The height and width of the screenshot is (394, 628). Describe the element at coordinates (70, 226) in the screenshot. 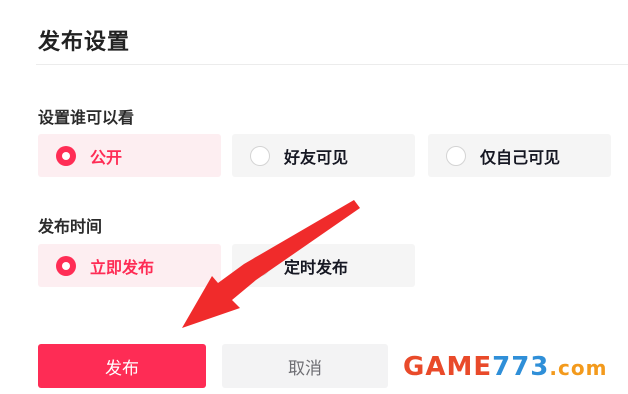

I see `publish-time-section-label: 发布时间` at that location.